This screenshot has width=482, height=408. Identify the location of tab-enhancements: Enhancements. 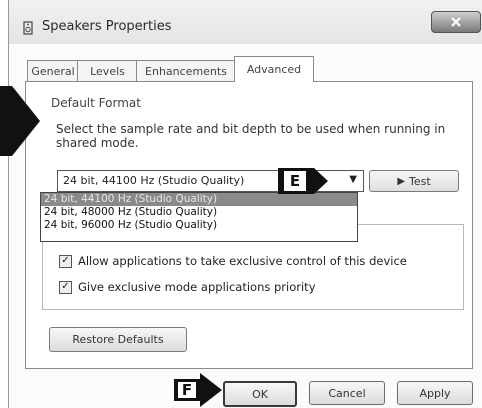
(186, 70).